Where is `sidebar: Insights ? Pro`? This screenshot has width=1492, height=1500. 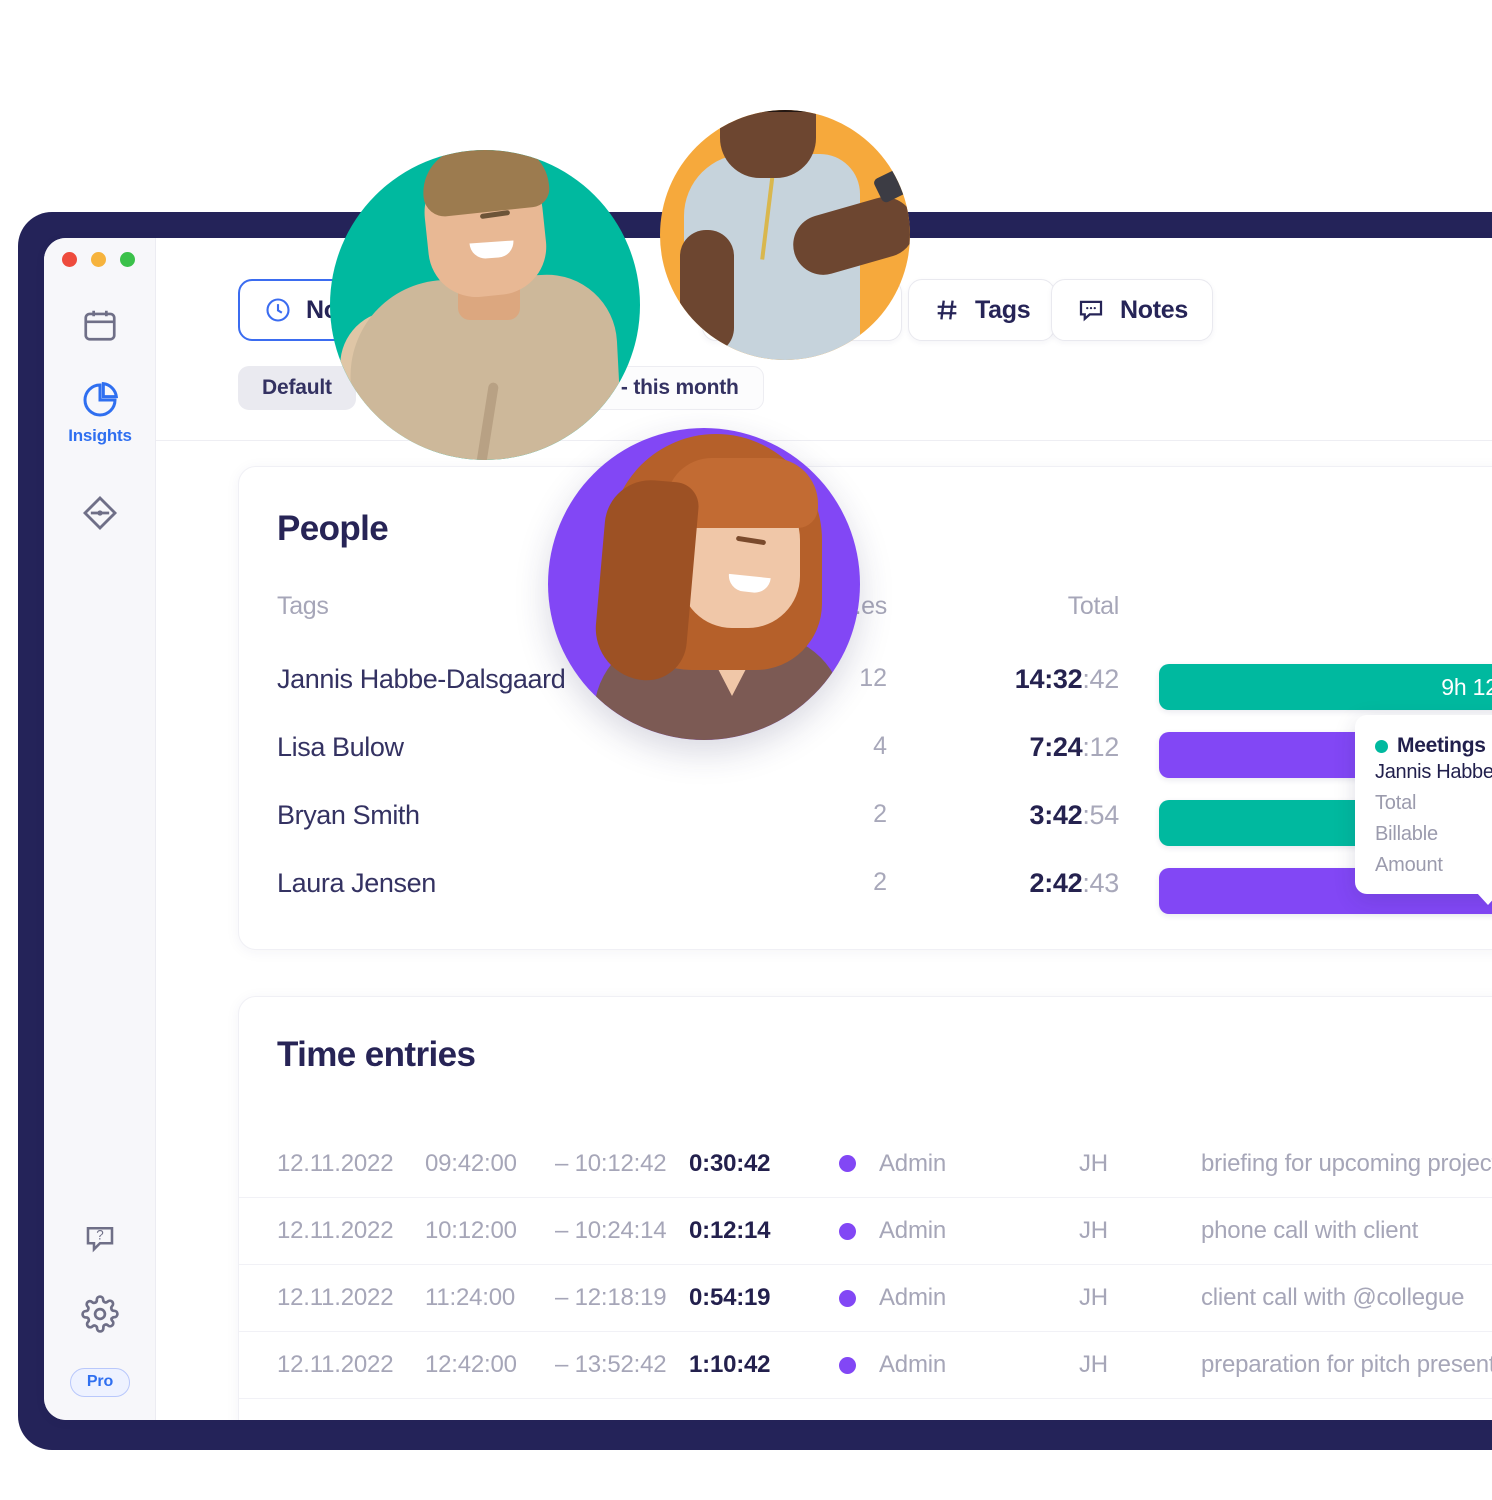
sidebar: Insights ? Pro is located at coordinates (100, 829).